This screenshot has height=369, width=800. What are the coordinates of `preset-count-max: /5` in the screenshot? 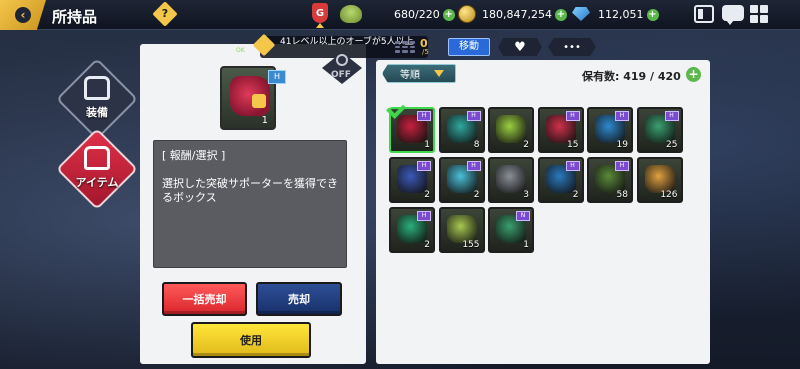 It's located at (425, 52).